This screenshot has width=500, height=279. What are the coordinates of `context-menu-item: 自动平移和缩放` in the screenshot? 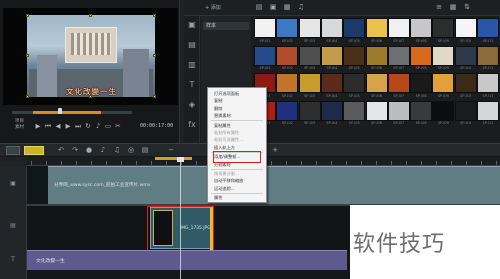 It's located at (237, 180).